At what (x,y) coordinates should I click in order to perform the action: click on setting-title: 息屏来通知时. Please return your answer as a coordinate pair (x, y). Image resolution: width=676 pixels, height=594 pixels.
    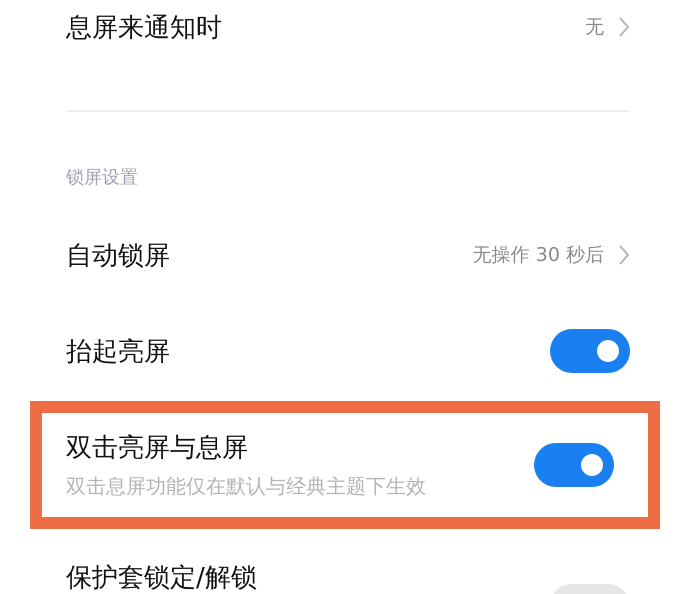
    Looking at the image, I should click on (144, 28).